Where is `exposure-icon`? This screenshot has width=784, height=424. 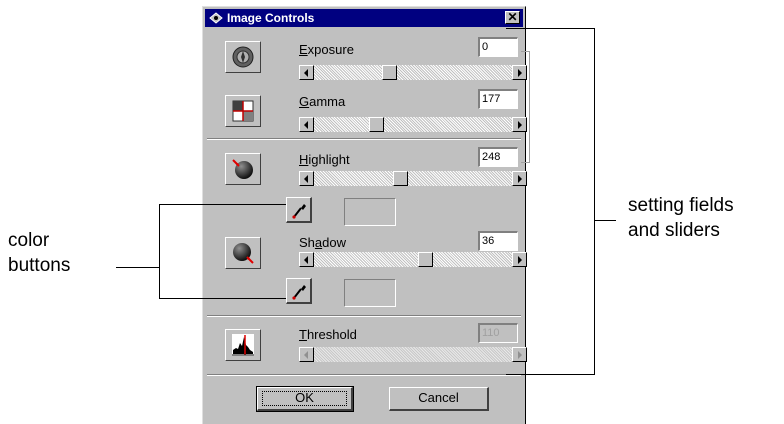 exposure-icon is located at coordinates (243, 57).